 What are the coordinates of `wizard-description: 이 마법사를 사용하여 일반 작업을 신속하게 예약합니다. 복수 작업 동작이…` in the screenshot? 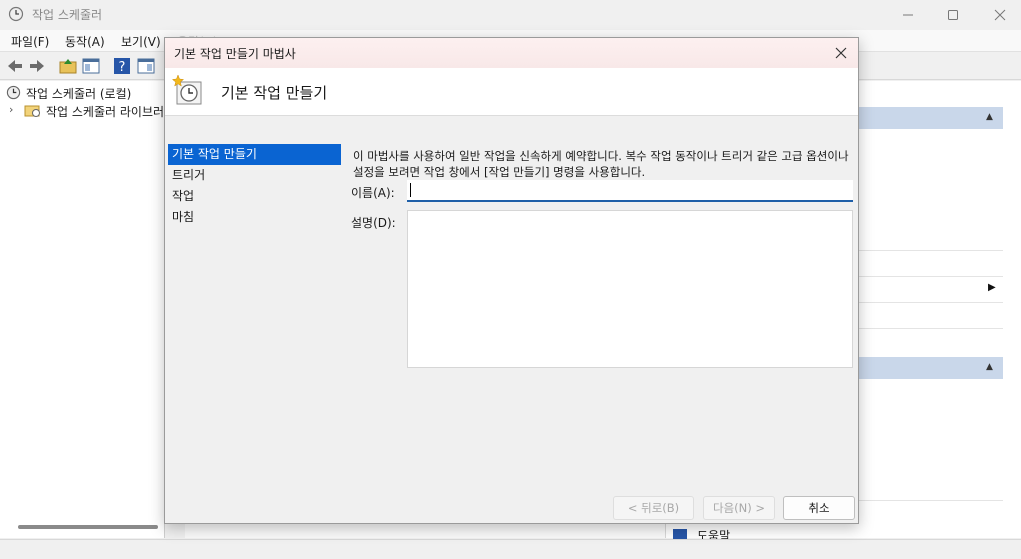 It's located at (601, 164).